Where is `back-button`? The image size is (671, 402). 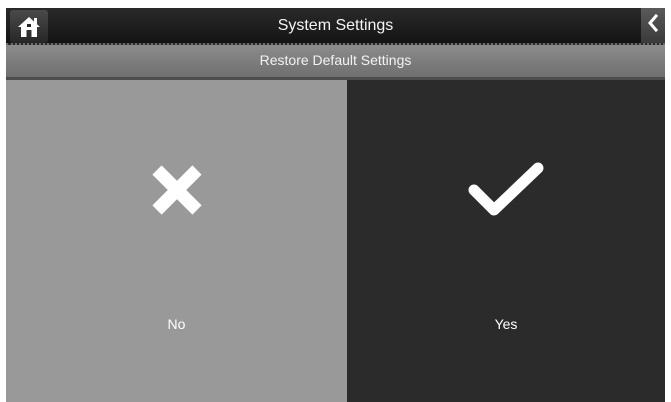 back-button is located at coordinates (653, 25).